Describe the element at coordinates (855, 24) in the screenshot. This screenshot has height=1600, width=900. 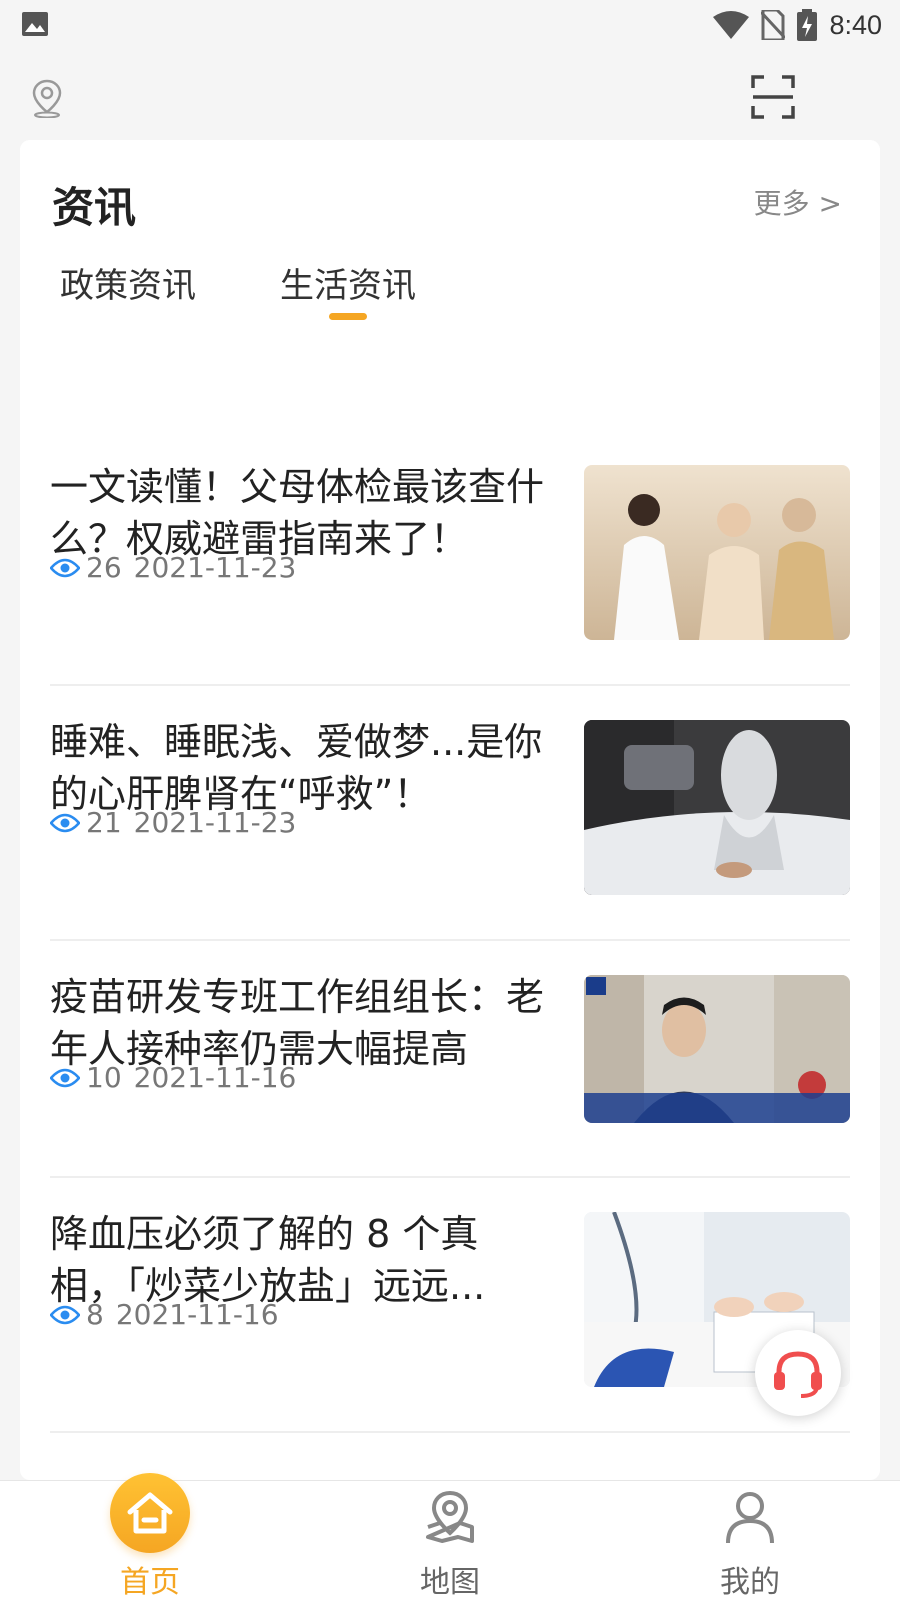
I see `status-time: 8:40` at that location.